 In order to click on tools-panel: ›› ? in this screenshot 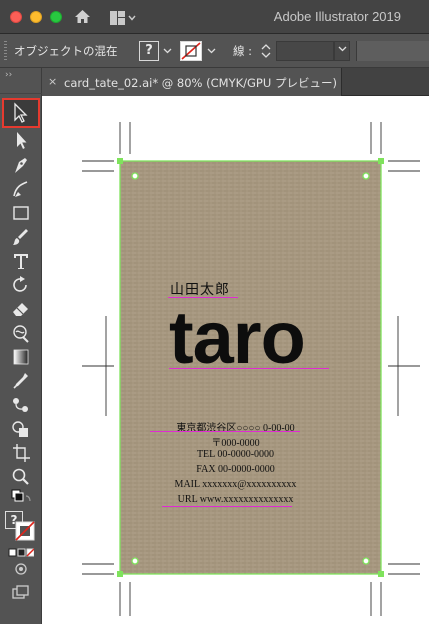, I will do `click(21, 346)`.